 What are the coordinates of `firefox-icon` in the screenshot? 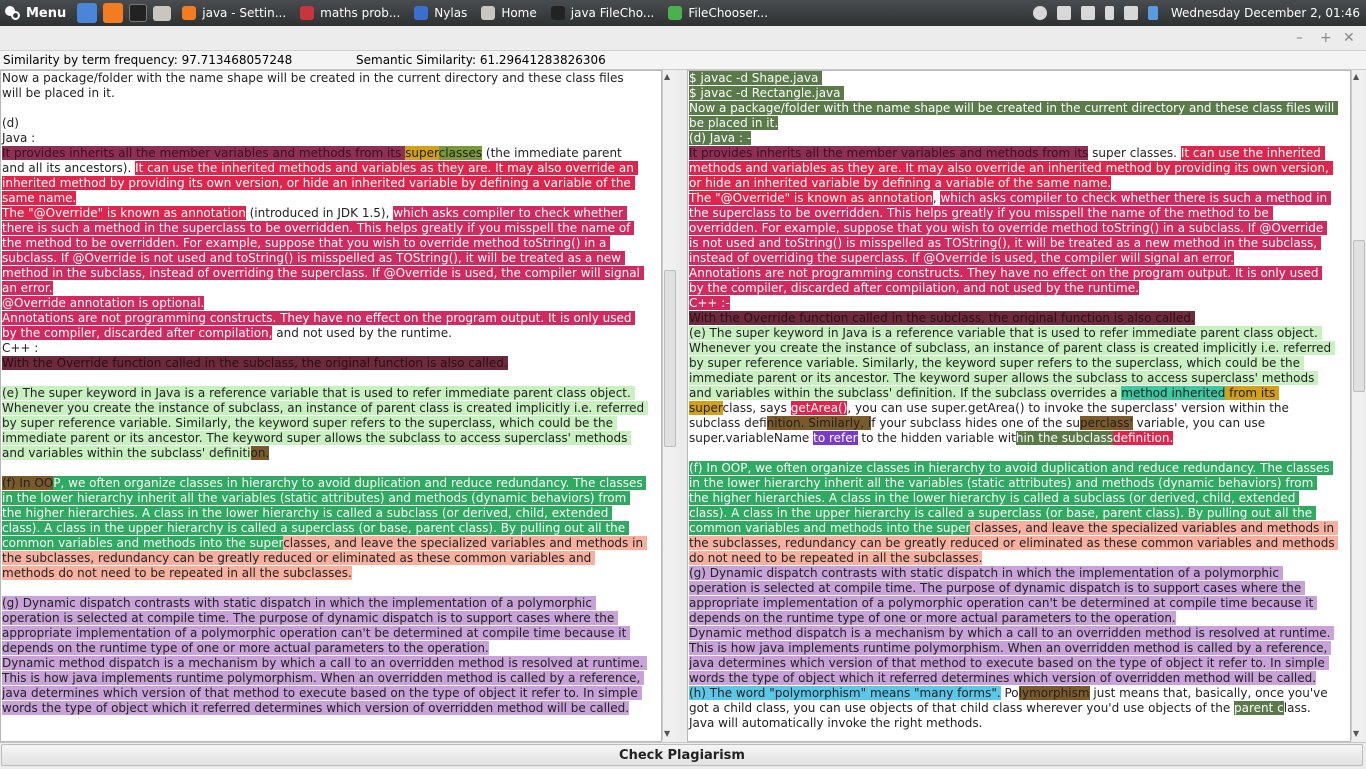 It's located at (113, 13).